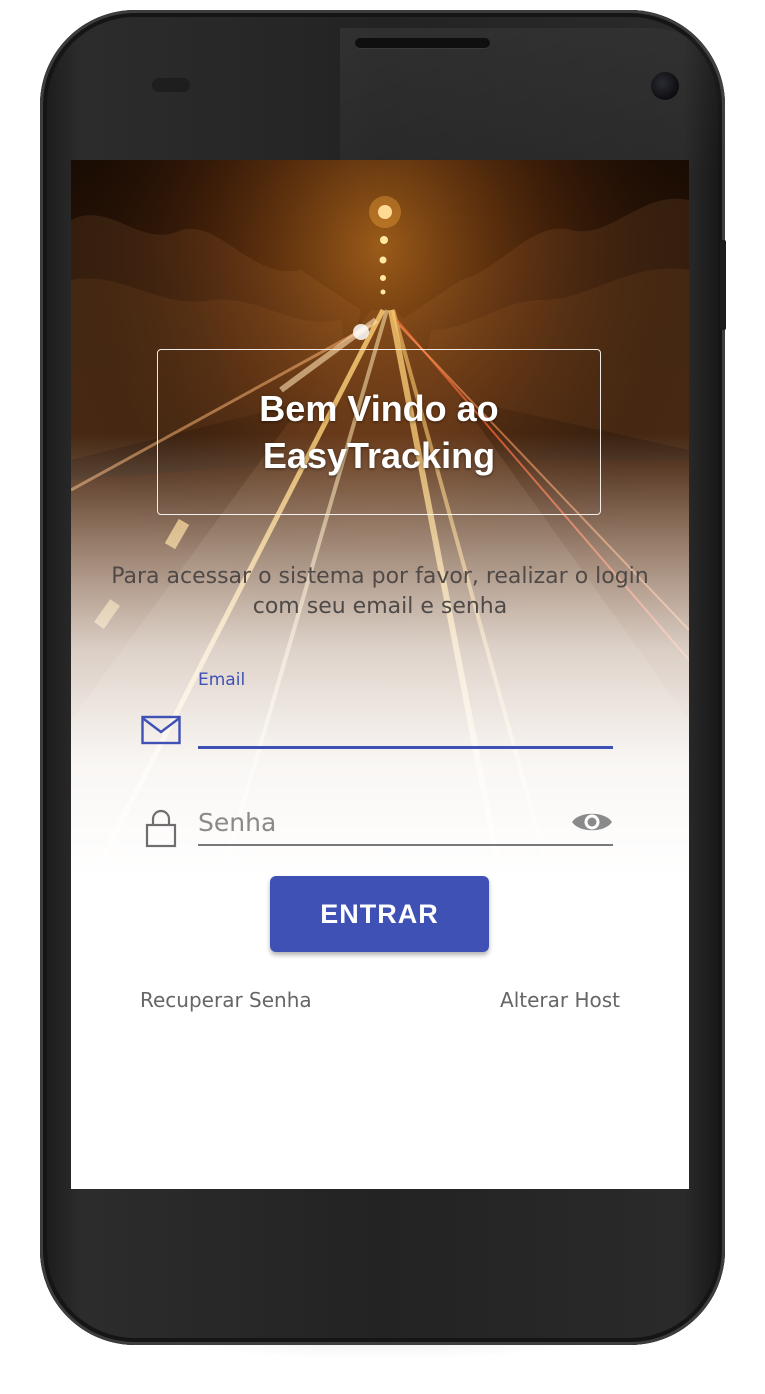 The image size is (765, 1394). Describe the element at coordinates (379, 914) in the screenshot. I see `enter-button: ENTRAR` at that location.